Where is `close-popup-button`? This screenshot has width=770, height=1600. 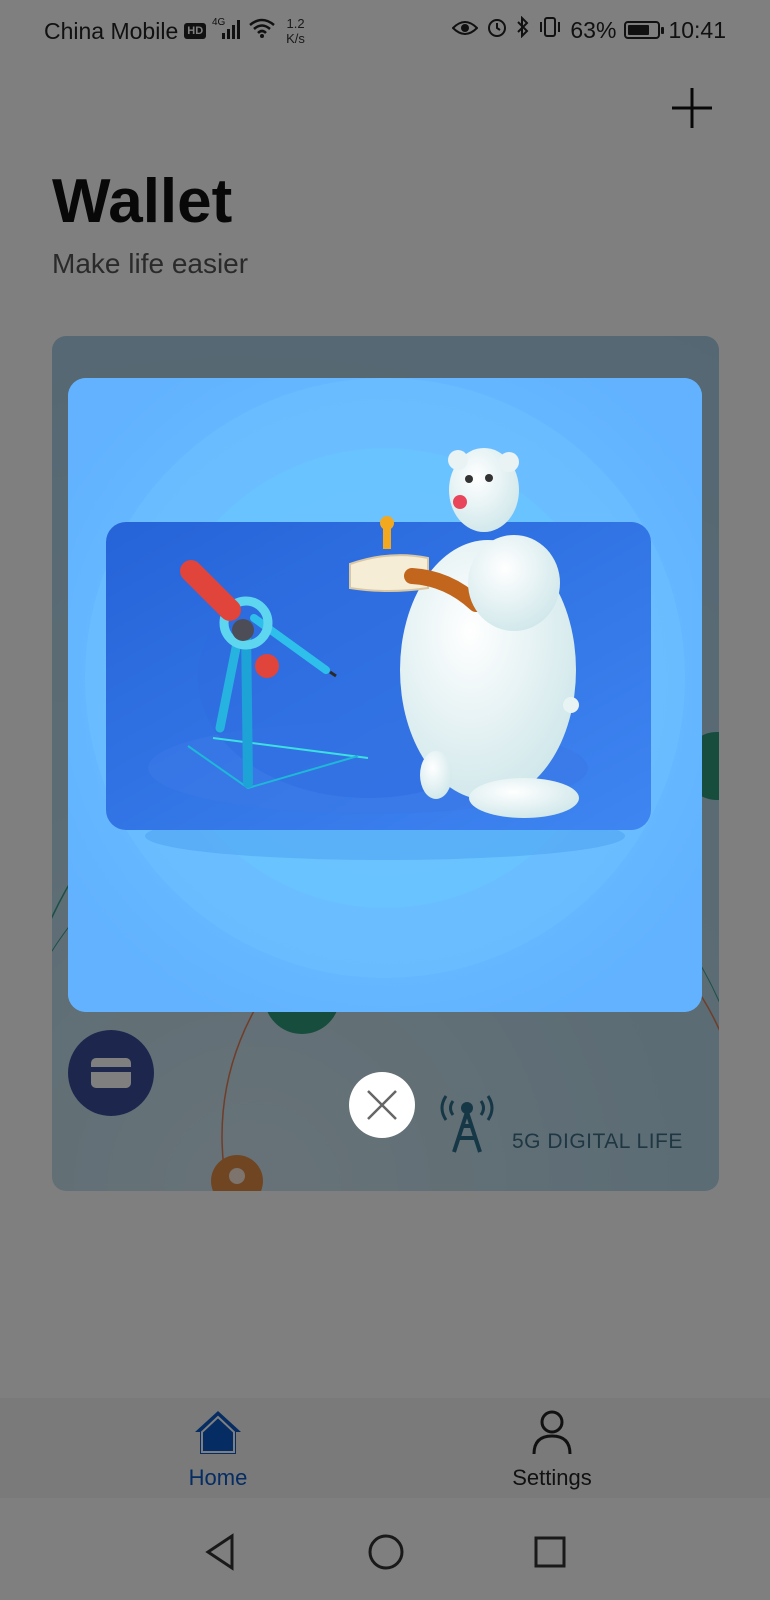
close-popup-button is located at coordinates (382, 1105).